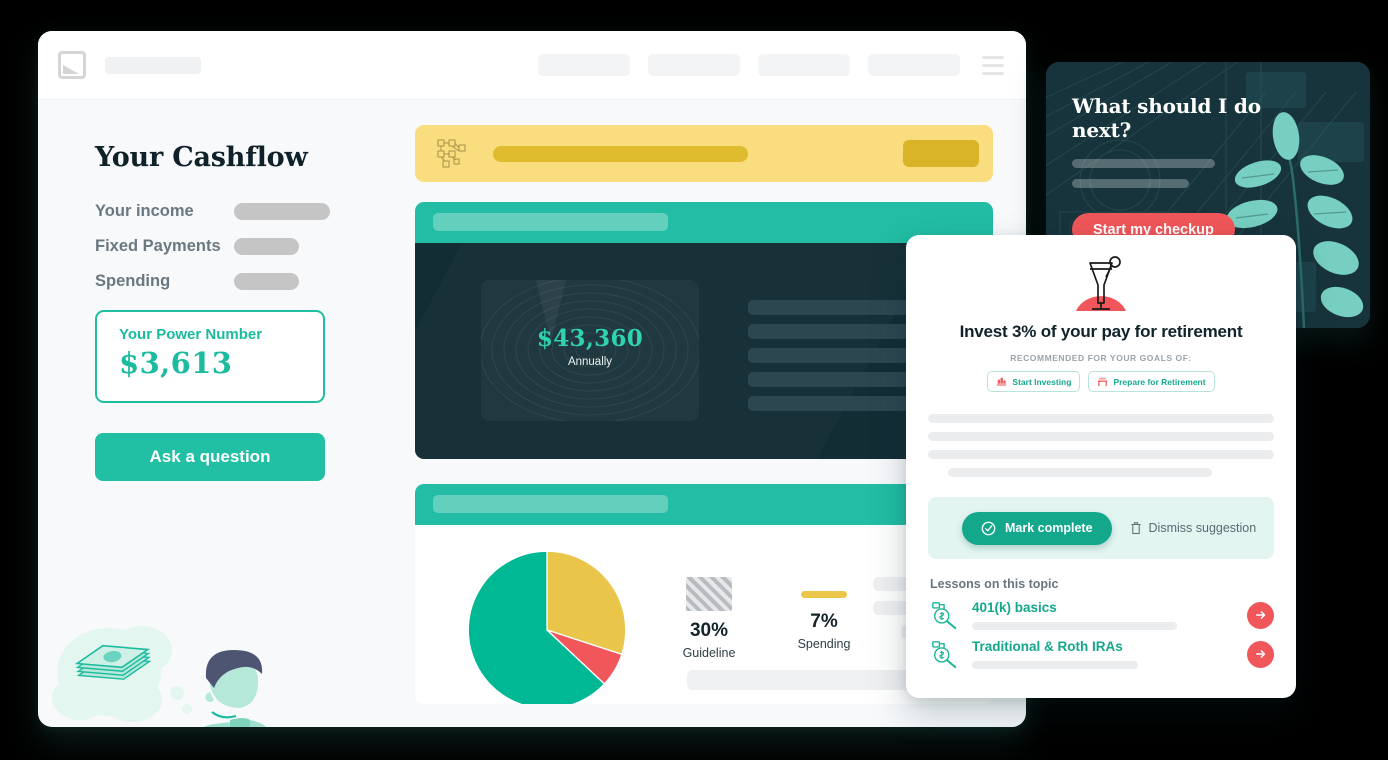 This screenshot has height=760, width=1388. Describe the element at coordinates (451, 153) in the screenshot. I see `abstract-network-icon` at that location.